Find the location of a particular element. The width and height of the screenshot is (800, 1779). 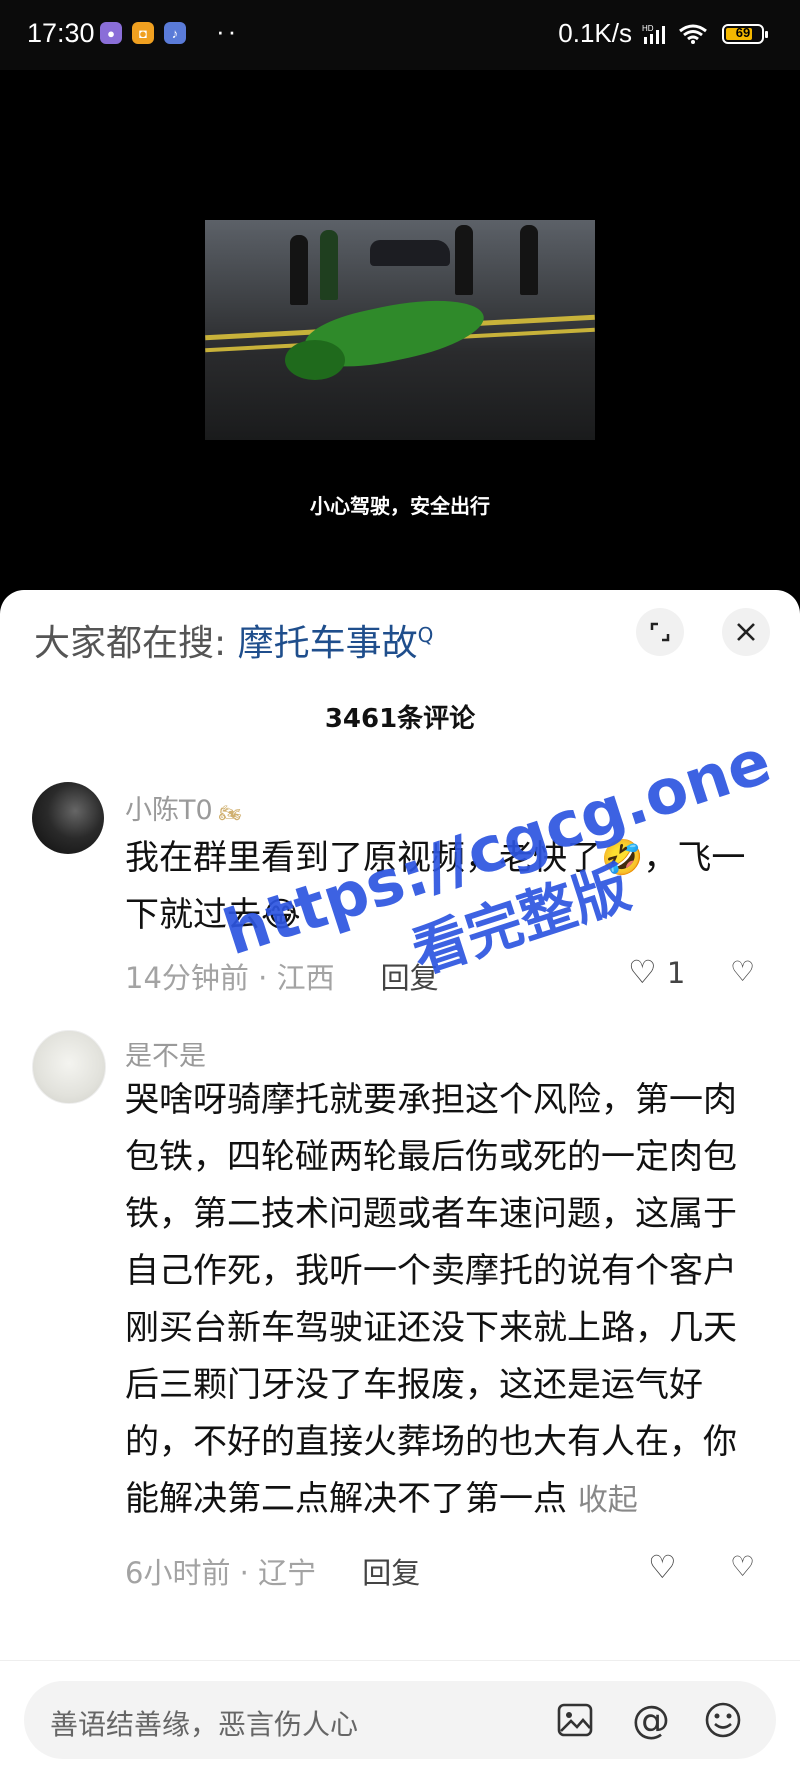

wallet-icon: ◘ is located at coordinates (143, 33).